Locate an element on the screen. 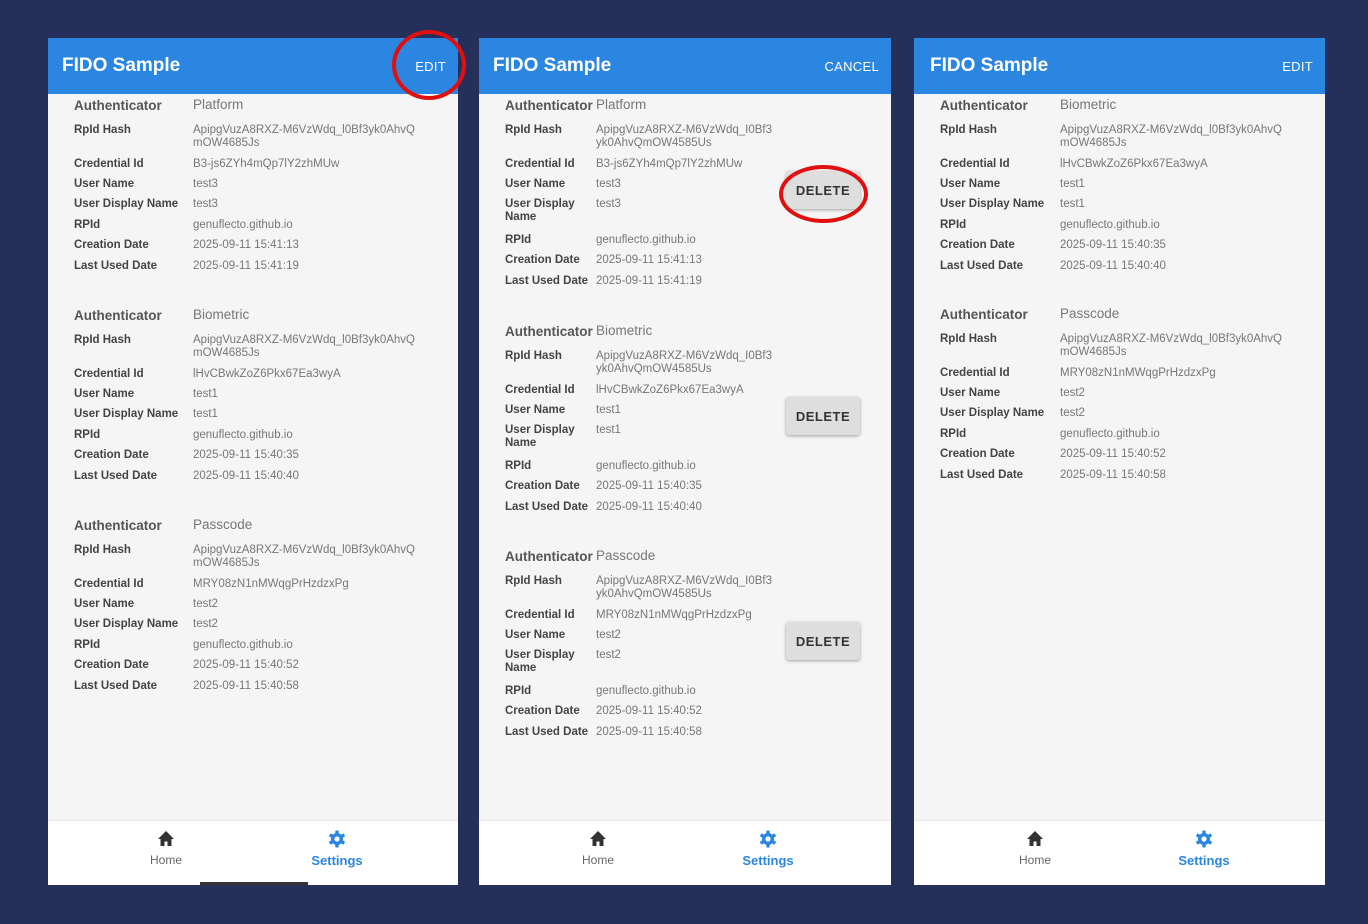  credential-id-value: MRY08zN1nMWqgPrHzdzxPg is located at coordinates (271, 584).